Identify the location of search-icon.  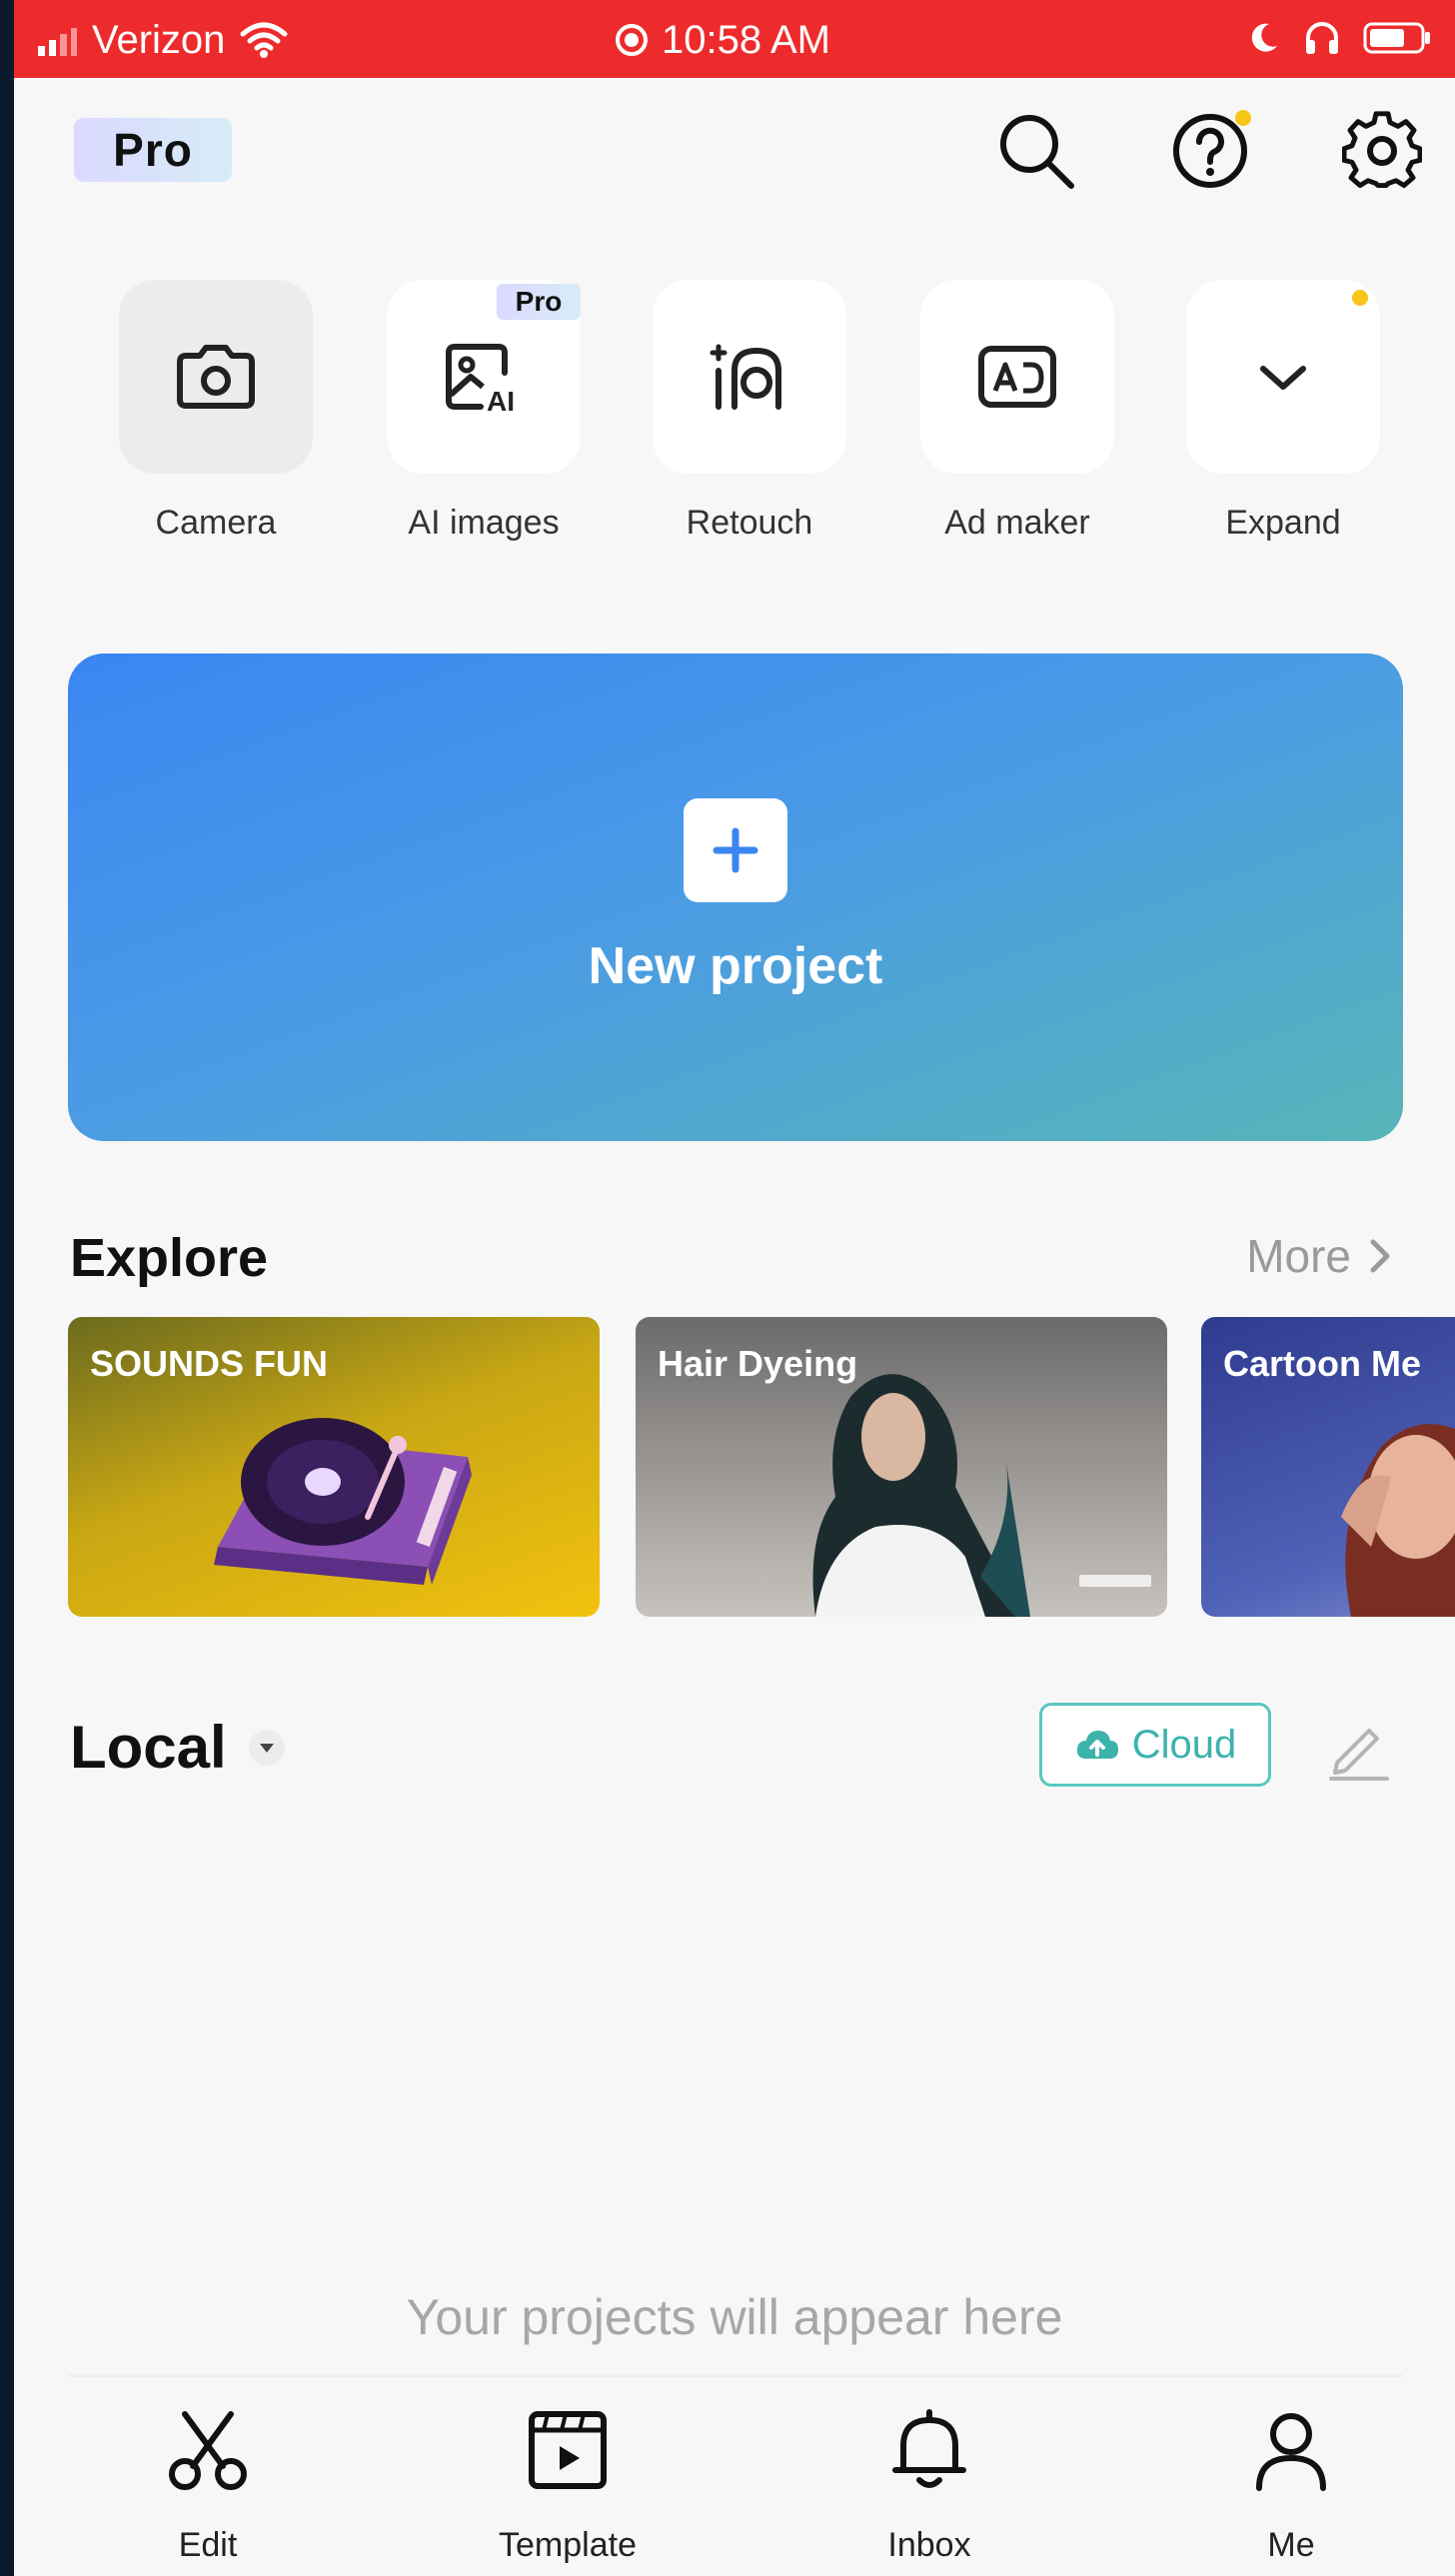
(1037, 152).